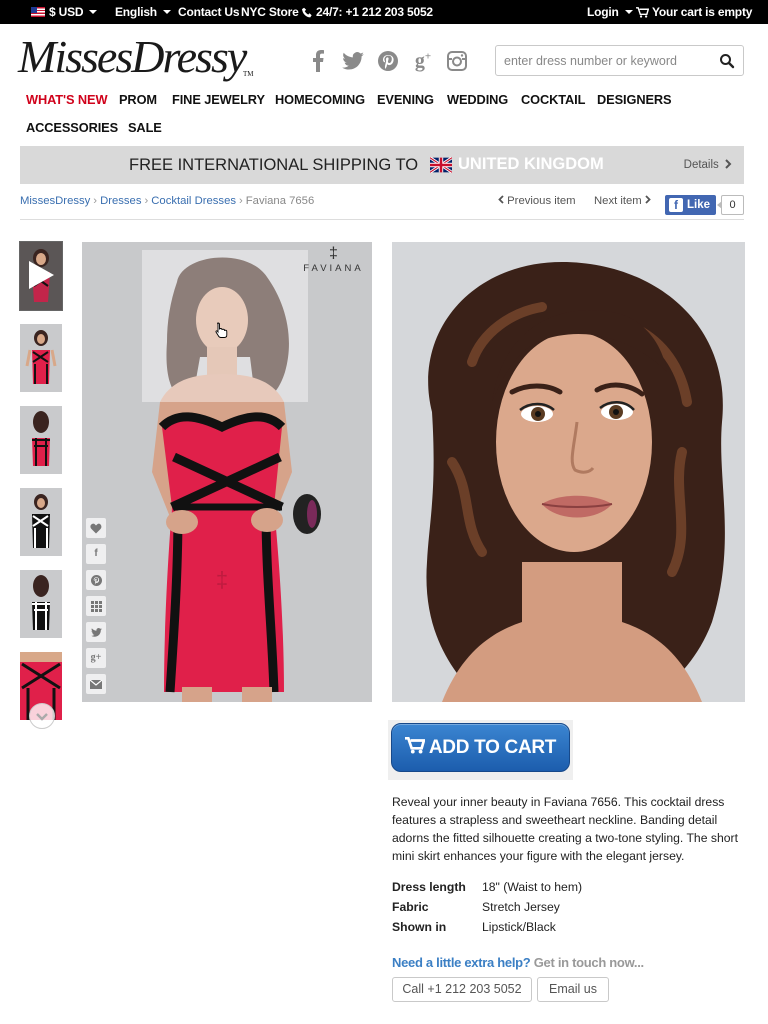 The image size is (768, 1024). I want to click on search-input, so click(603, 60).